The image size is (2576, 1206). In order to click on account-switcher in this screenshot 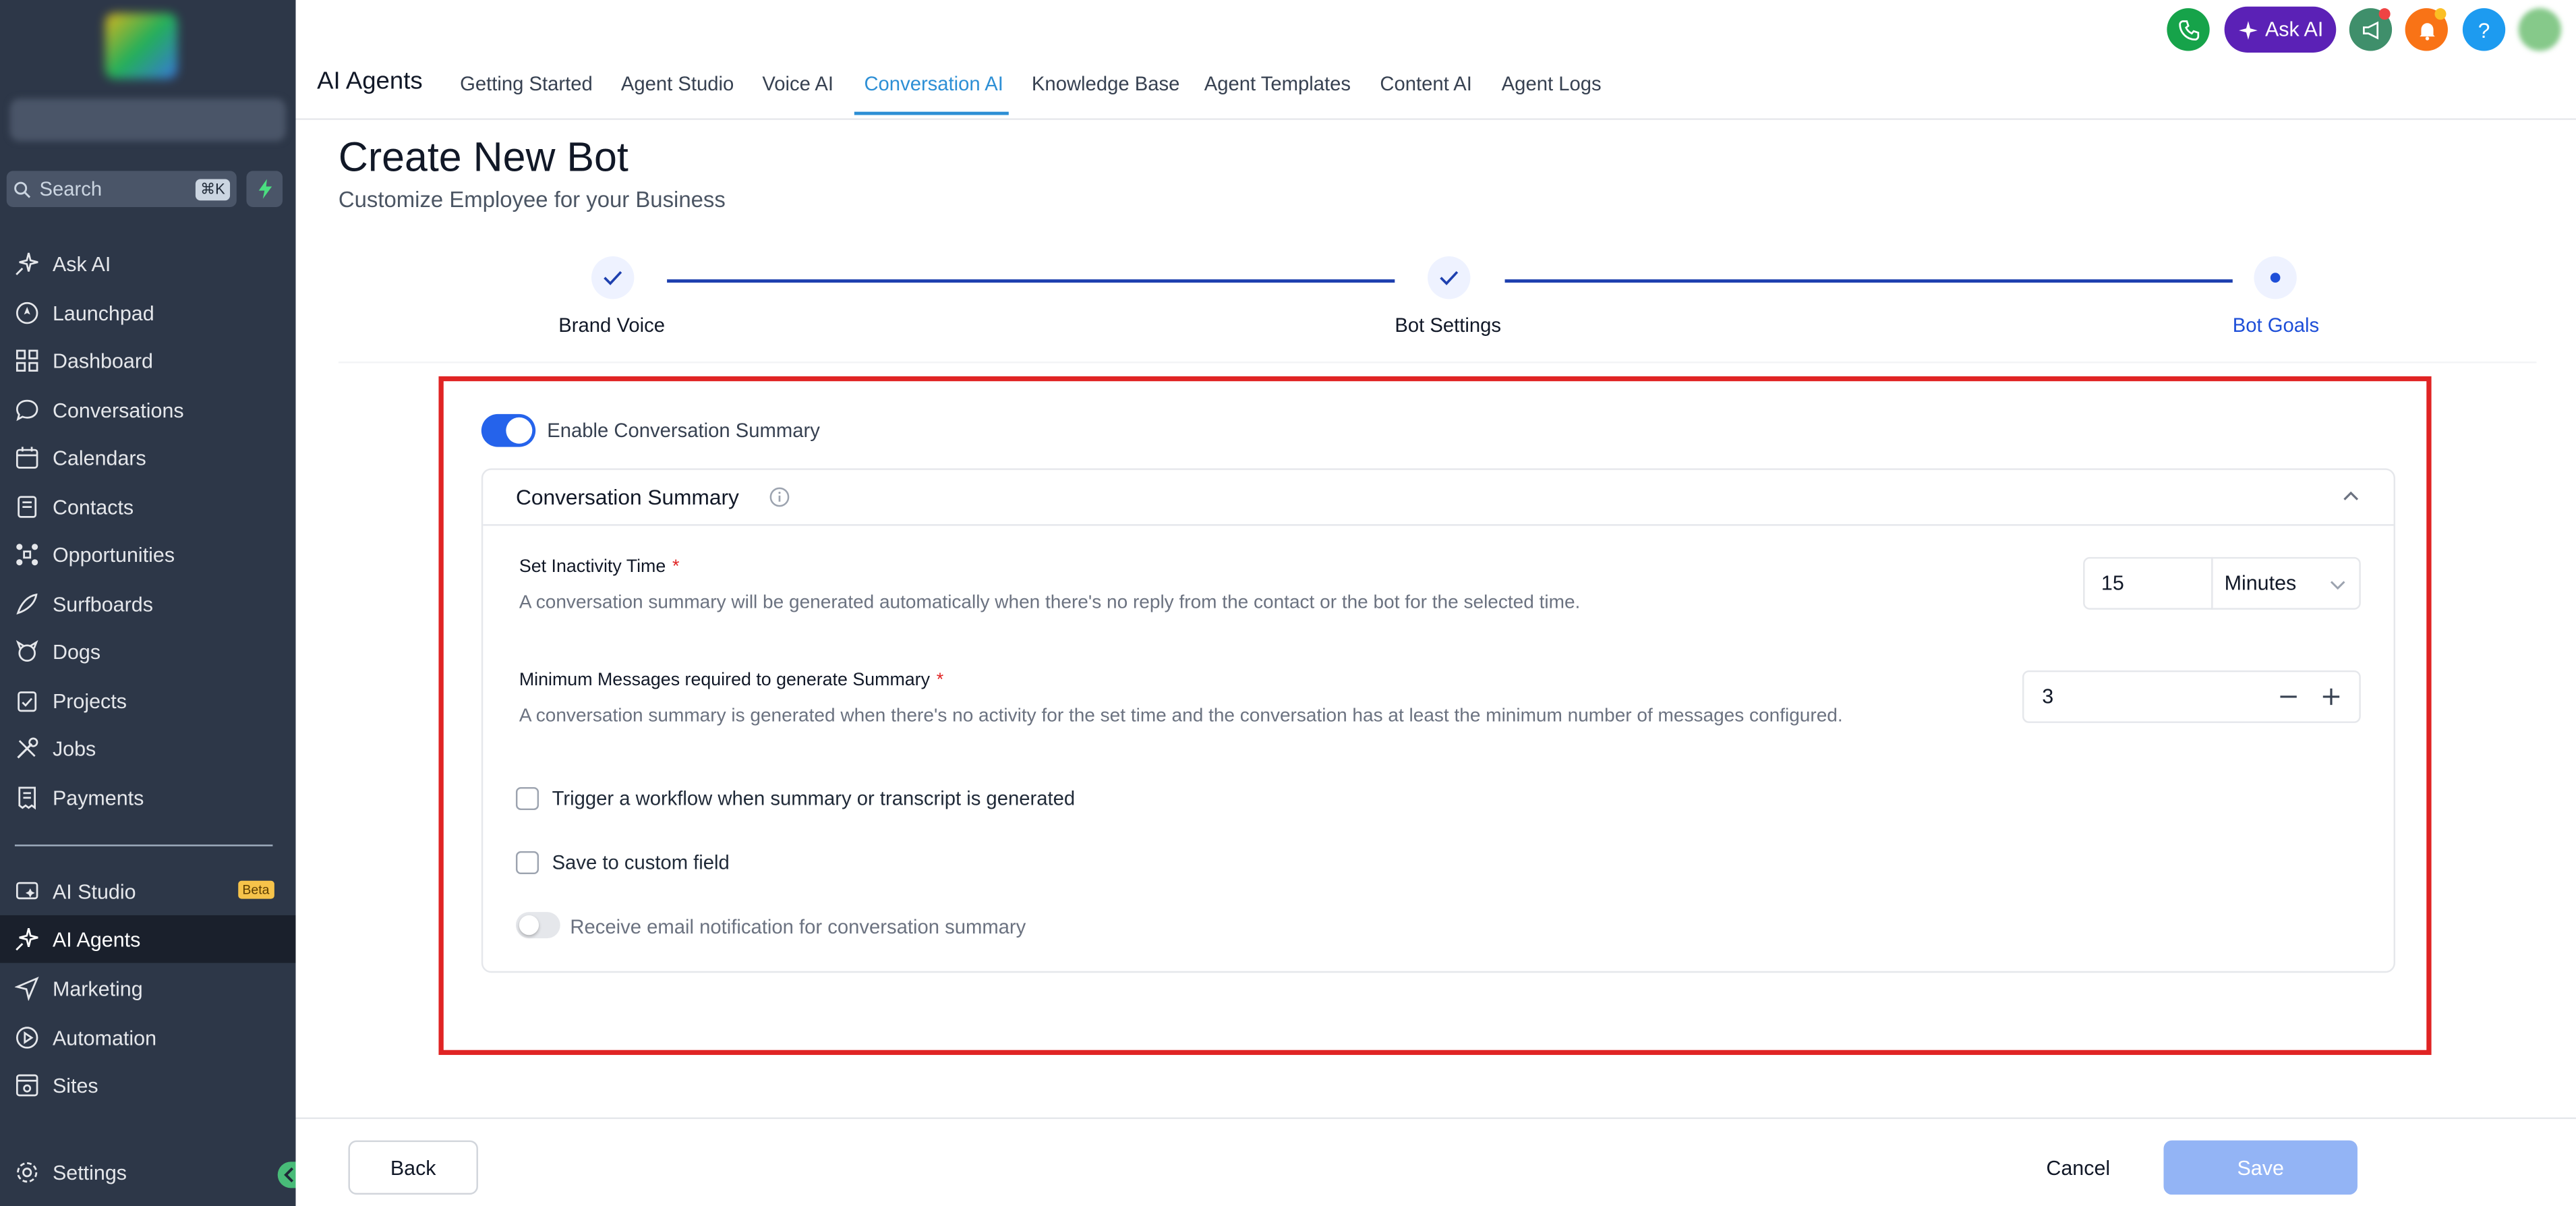, I will do `click(148, 120)`.